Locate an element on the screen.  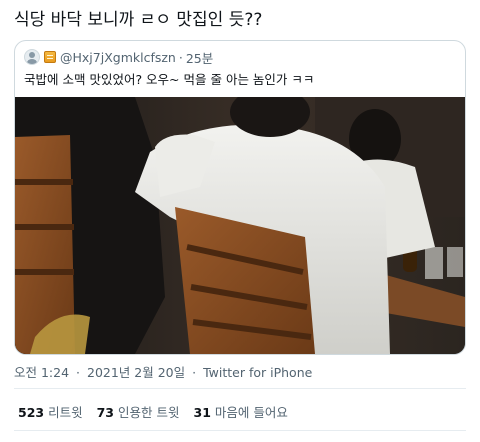
likes-stat: 31 마음에 들어요 is located at coordinates (241, 411).